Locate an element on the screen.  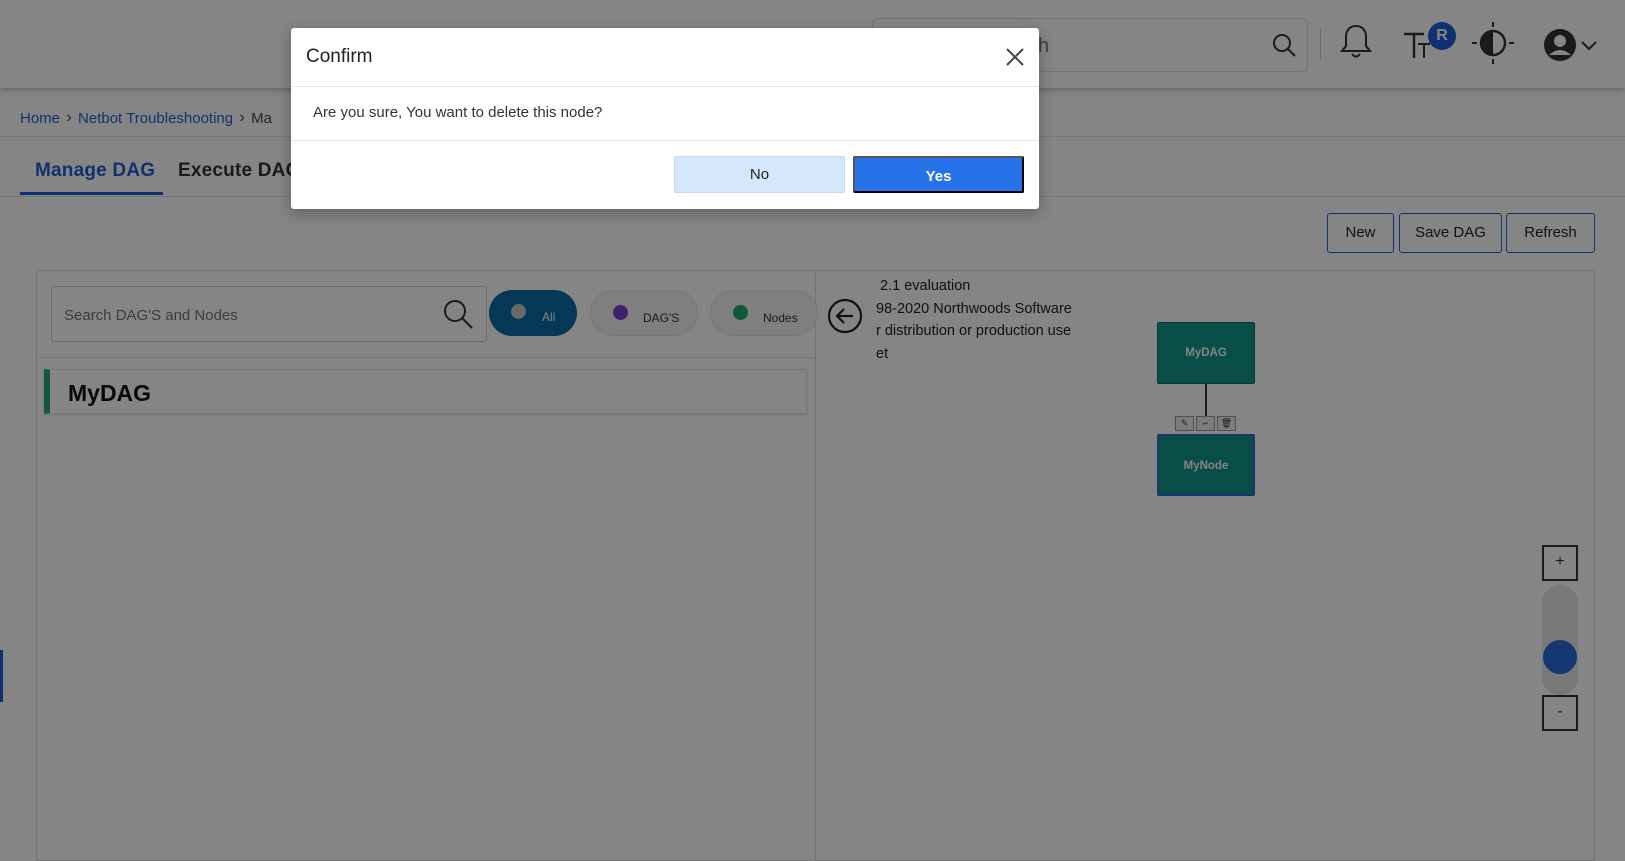
yes-button: Yes is located at coordinates (938, 174).